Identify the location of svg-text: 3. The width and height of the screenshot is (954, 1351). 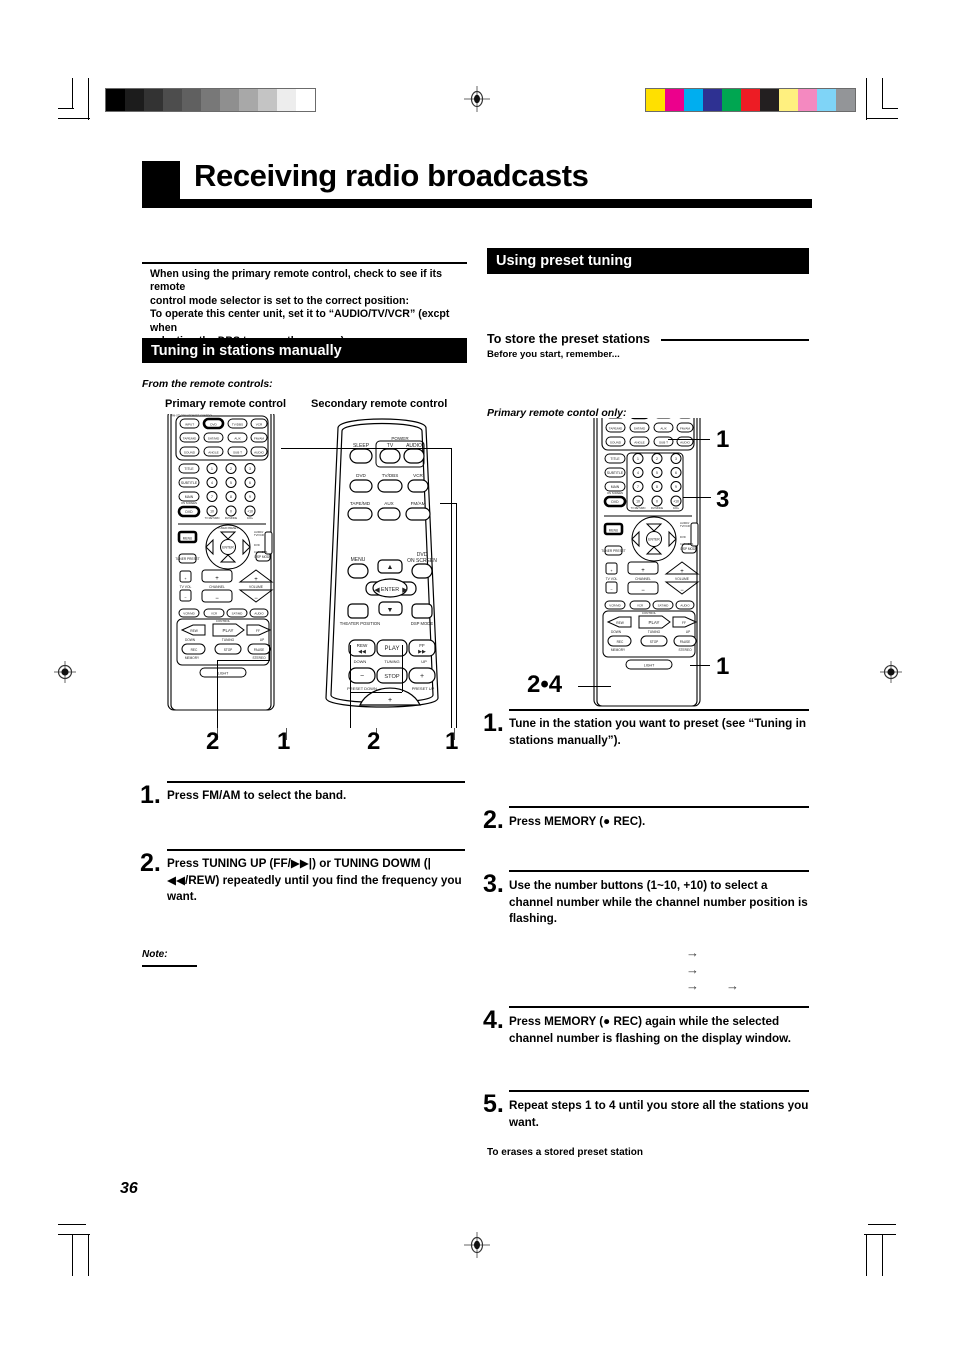
(676, 459).